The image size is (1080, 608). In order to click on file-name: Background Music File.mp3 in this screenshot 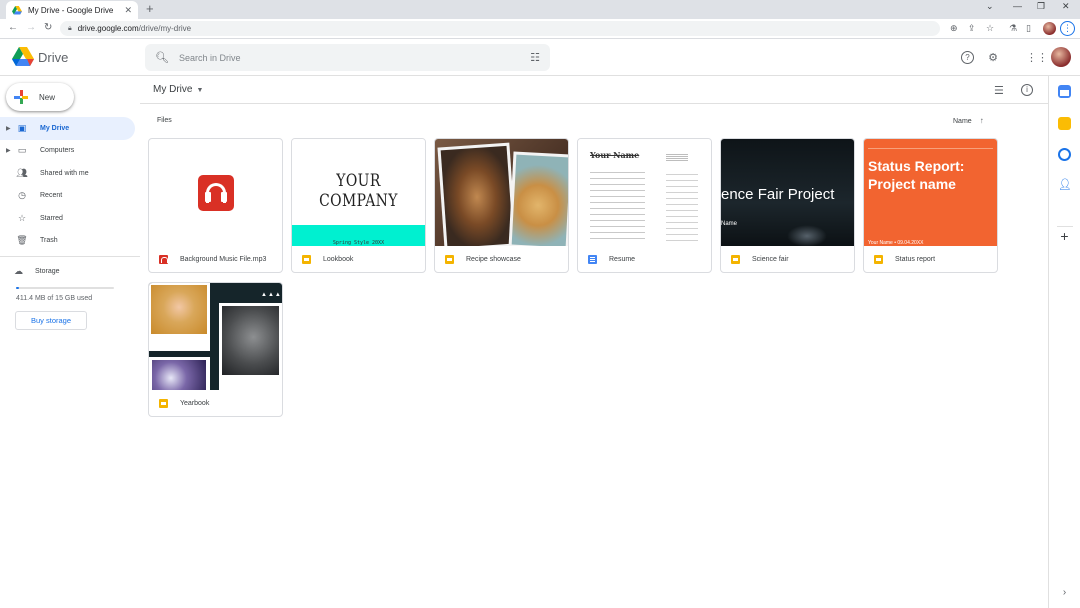, I will do `click(223, 259)`.